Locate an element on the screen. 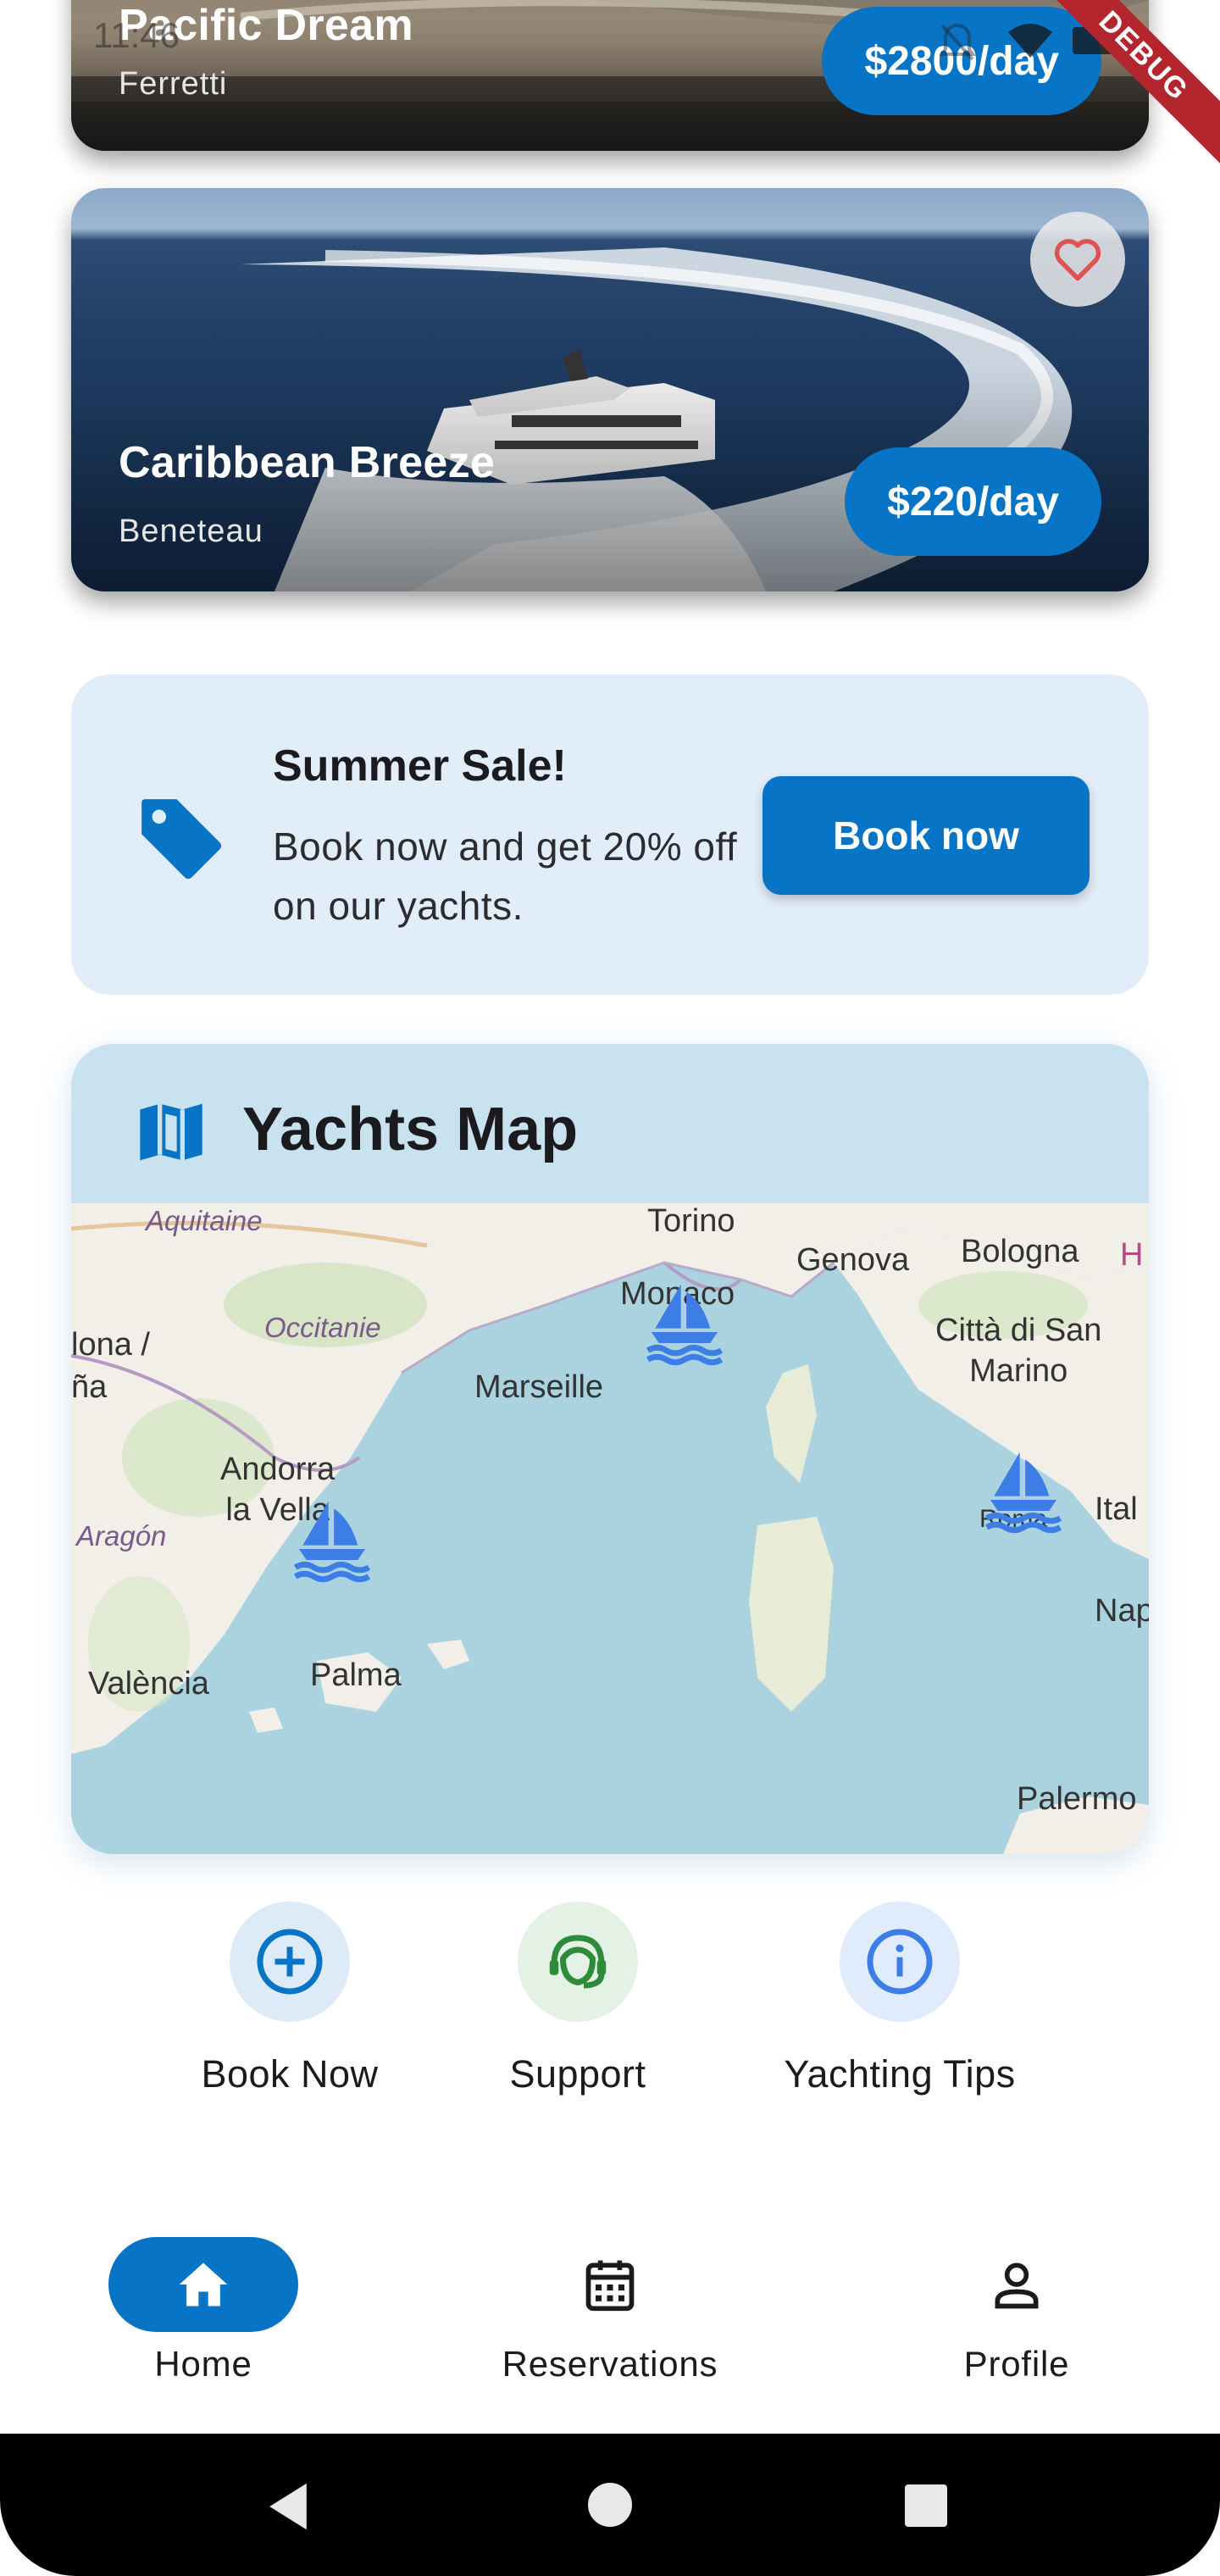 The image size is (1220, 2576). tag-icon is located at coordinates (181, 839).